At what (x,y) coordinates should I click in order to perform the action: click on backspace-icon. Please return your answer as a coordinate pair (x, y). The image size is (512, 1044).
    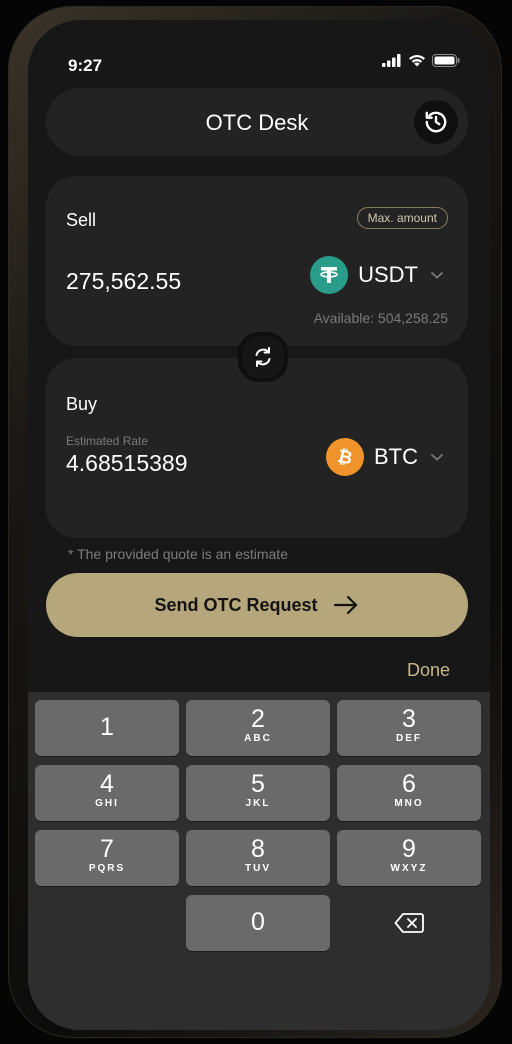
    Looking at the image, I should click on (409, 923).